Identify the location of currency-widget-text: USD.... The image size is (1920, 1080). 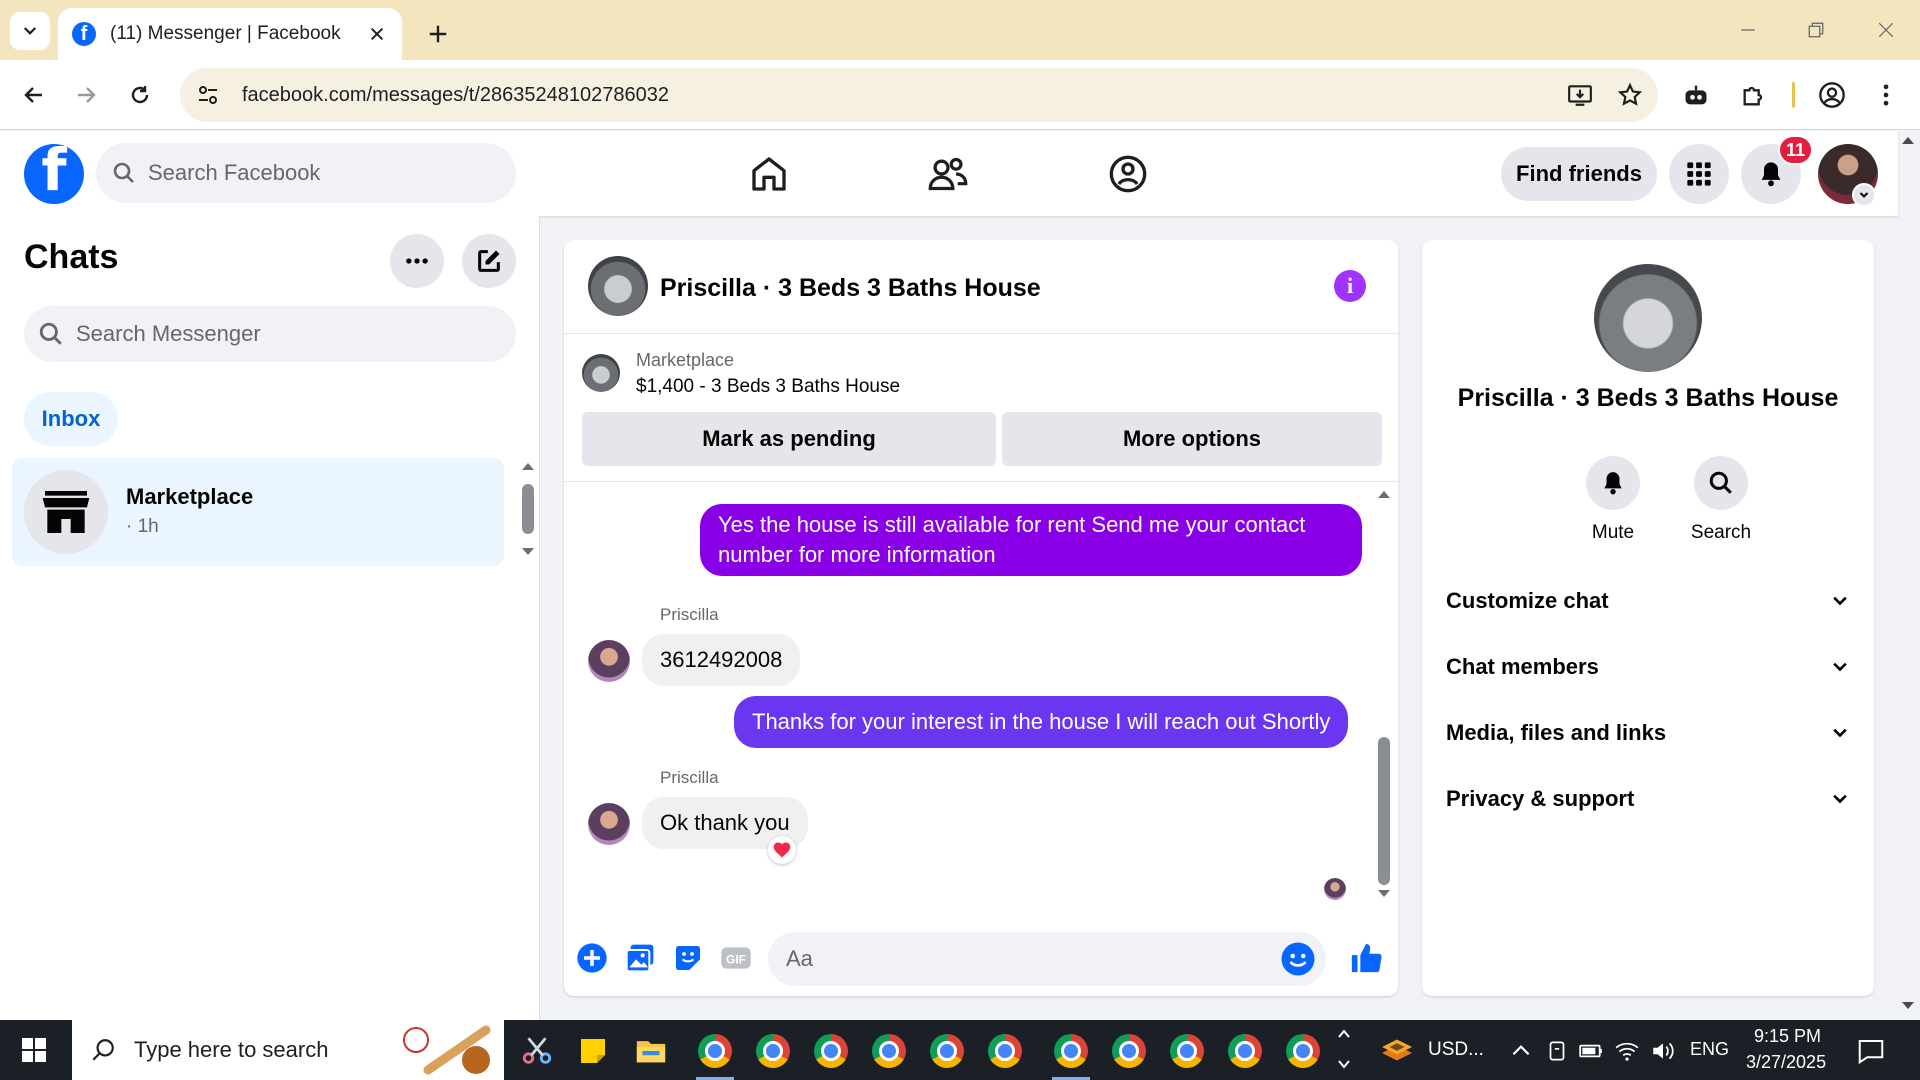
(1456, 1050).